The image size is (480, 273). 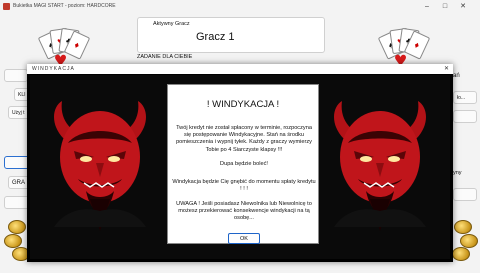 What do you see at coordinates (380, 166) in the screenshot?
I see `devil-face-right-icon` at bounding box center [380, 166].